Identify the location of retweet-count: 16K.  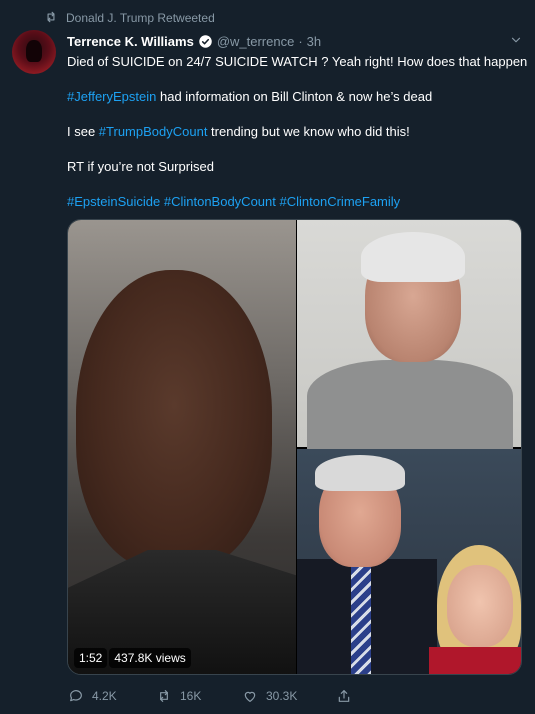
(191, 696).